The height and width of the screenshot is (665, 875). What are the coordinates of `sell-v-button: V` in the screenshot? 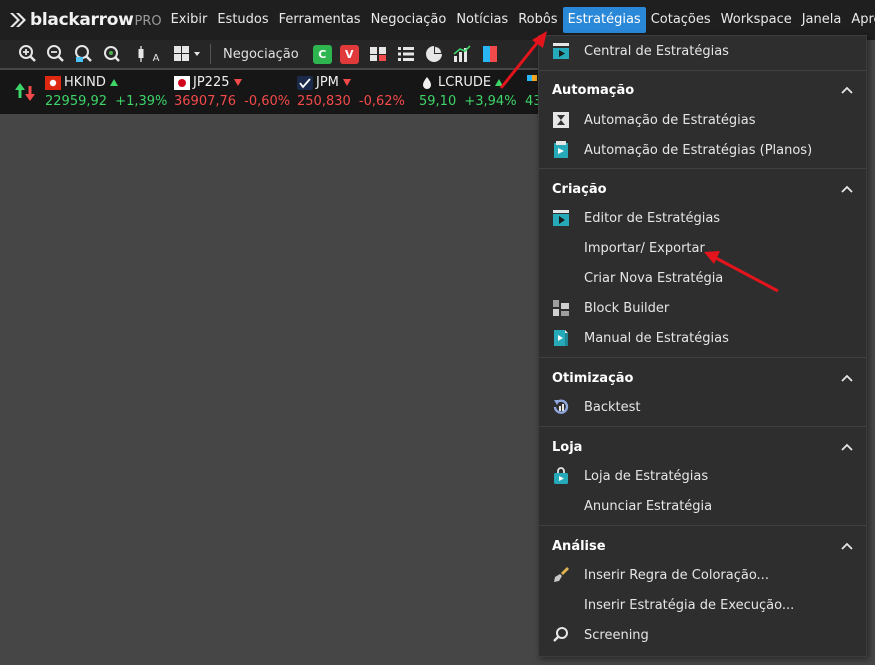 It's located at (349, 54).